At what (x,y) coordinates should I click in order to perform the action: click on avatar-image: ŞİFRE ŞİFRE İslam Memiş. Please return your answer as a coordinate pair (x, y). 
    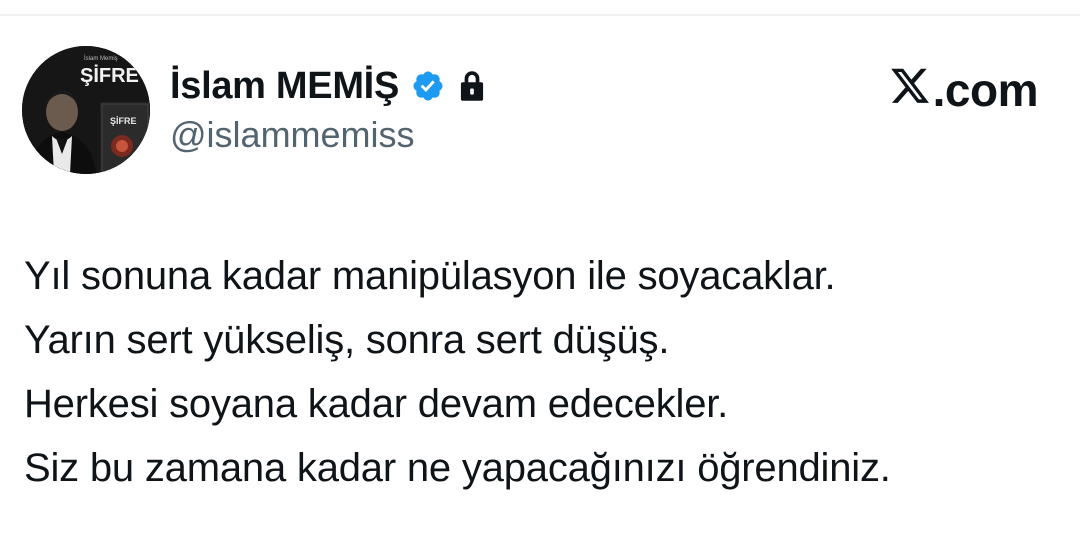
    Looking at the image, I should click on (86, 110).